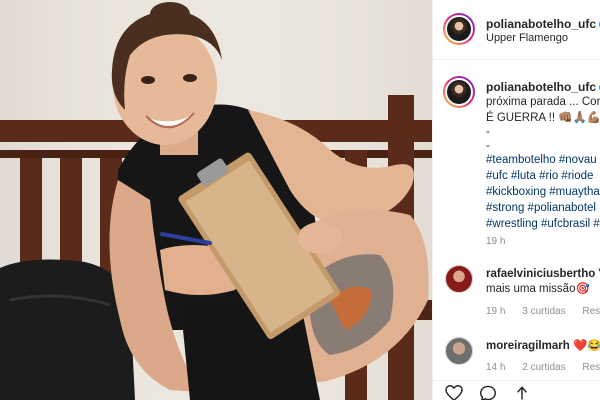 The image size is (600, 400). I want to click on comment-time: 19 h, so click(496, 311).